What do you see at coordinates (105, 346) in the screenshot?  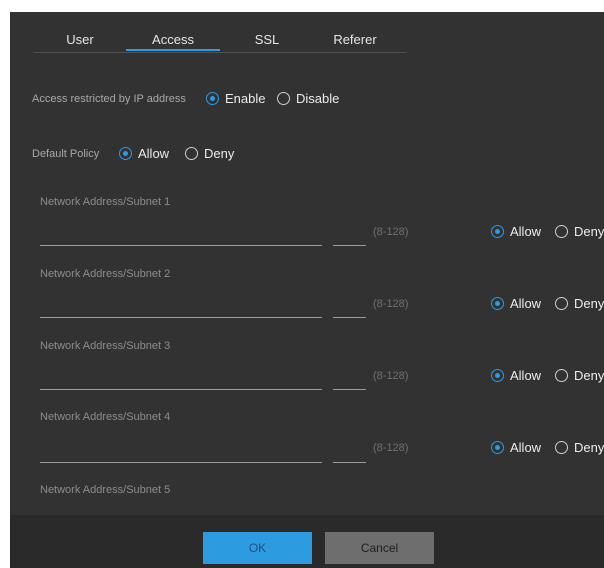 I see `subnet-3-label: Network Address/Subnet 3` at bounding box center [105, 346].